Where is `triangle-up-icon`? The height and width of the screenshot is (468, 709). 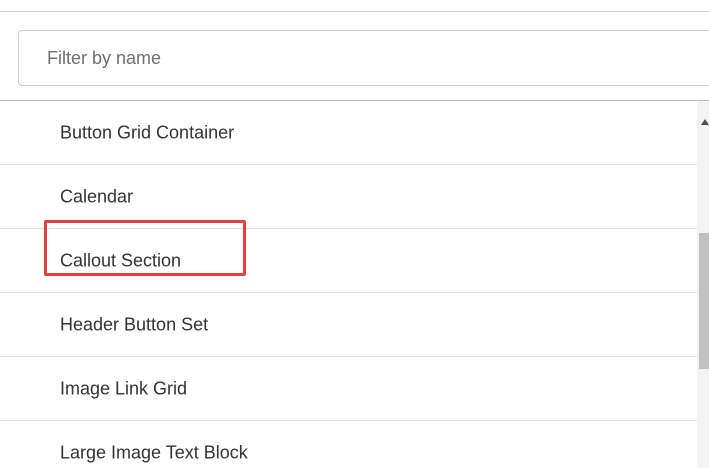 triangle-up-icon is located at coordinates (705, 122).